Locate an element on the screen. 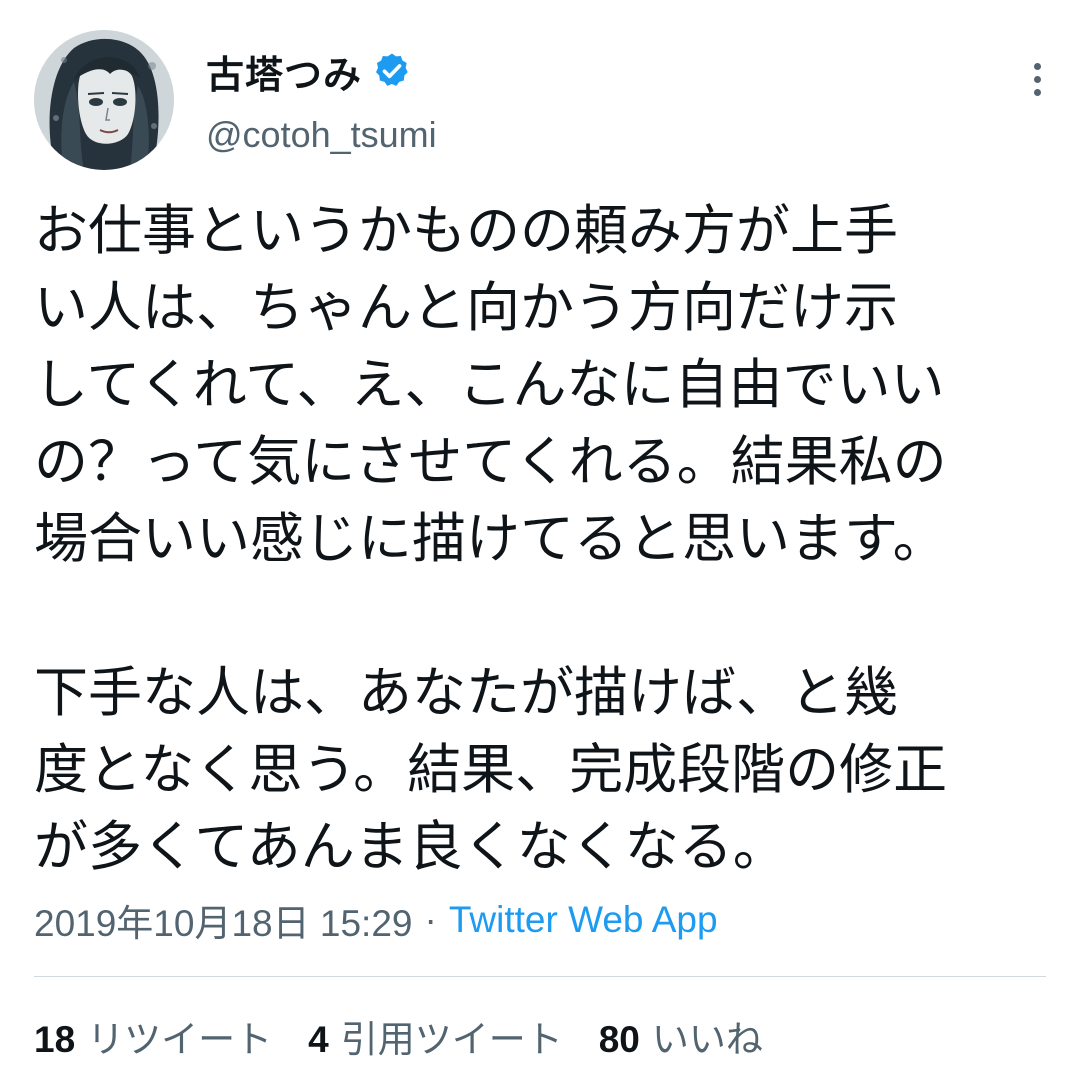 This screenshot has width=1080, height=1081. likes-stat: 80 いいね is located at coordinates (681, 1036).